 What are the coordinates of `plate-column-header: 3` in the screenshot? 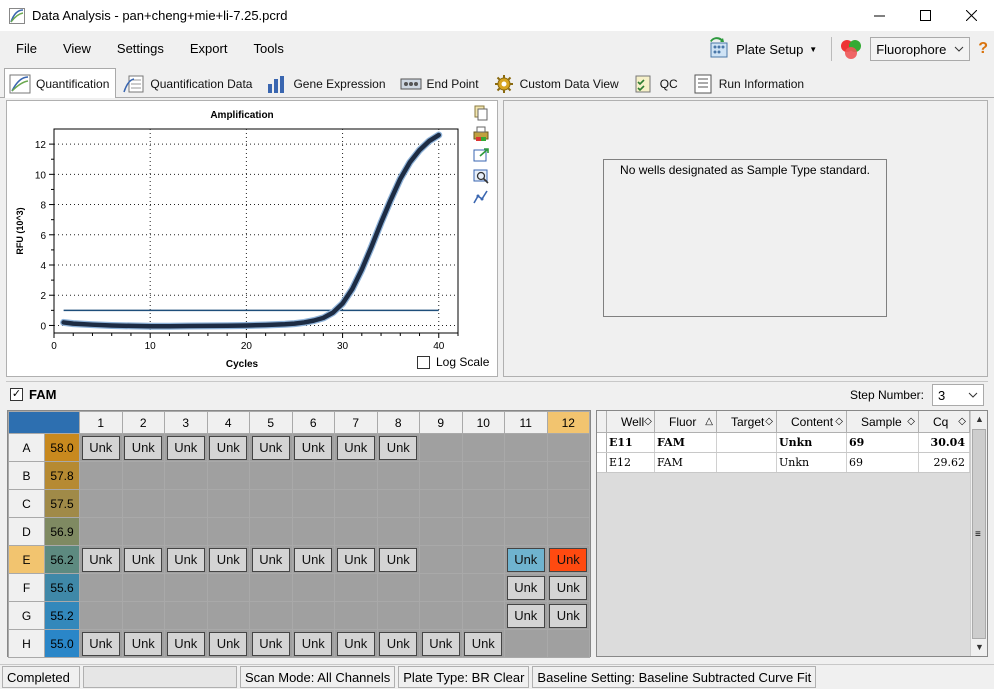 It's located at (186, 422).